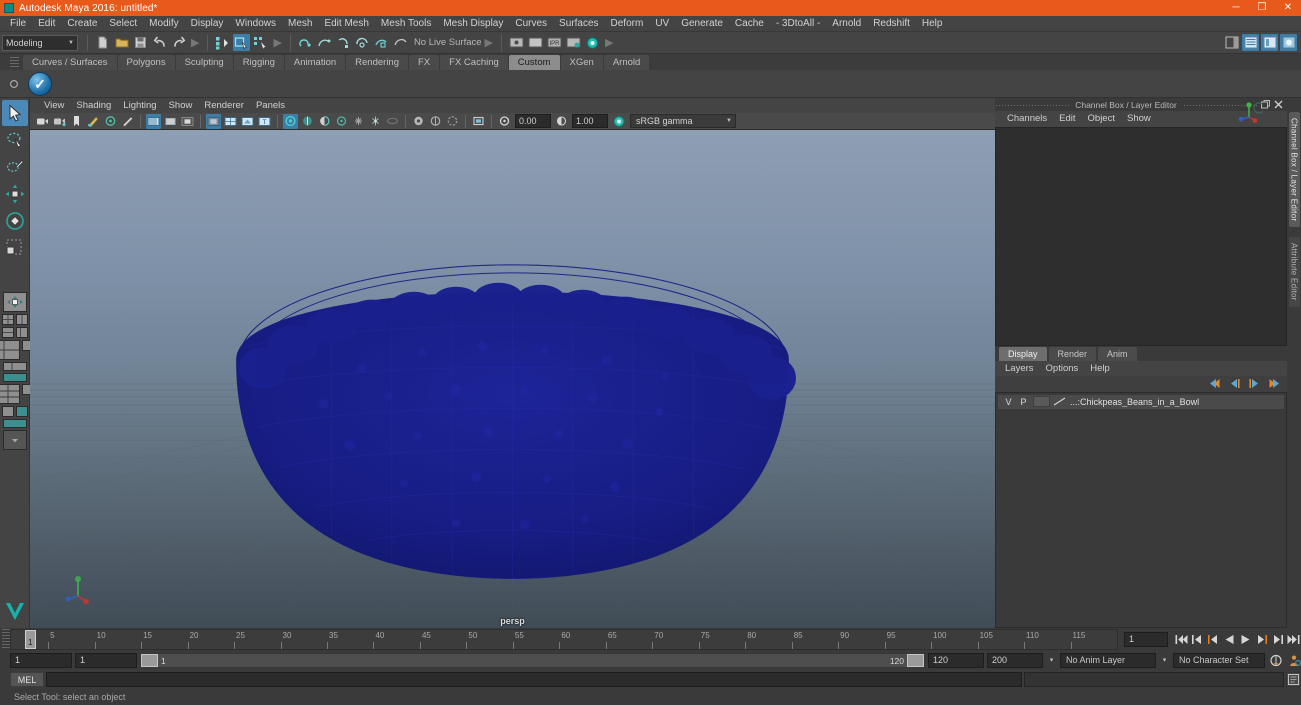 The height and width of the screenshot is (705, 1301). What do you see at coordinates (7, 319) in the screenshot?
I see `four-view-layout` at bounding box center [7, 319].